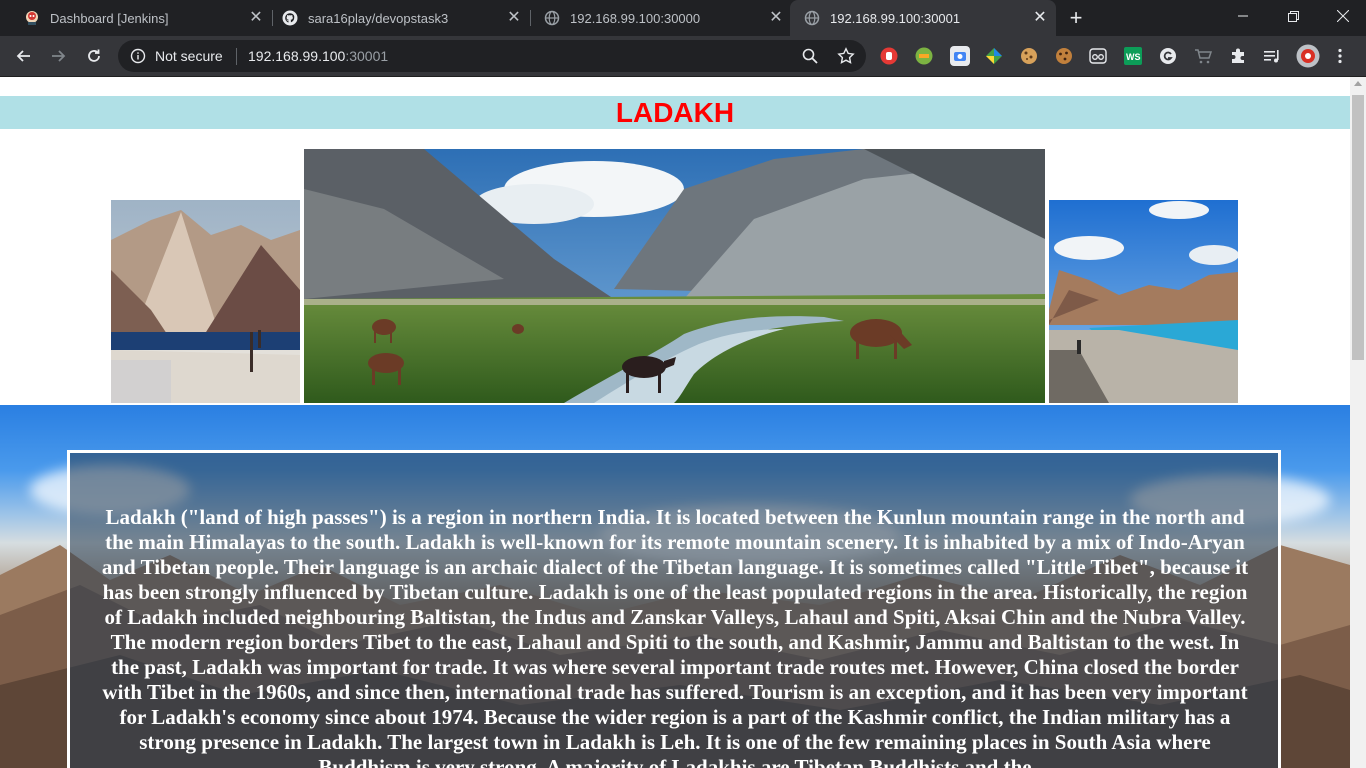 Image resolution: width=1366 pixels, height=768 pixels. I want to click on zoom-search-icon, so click(810, 56).